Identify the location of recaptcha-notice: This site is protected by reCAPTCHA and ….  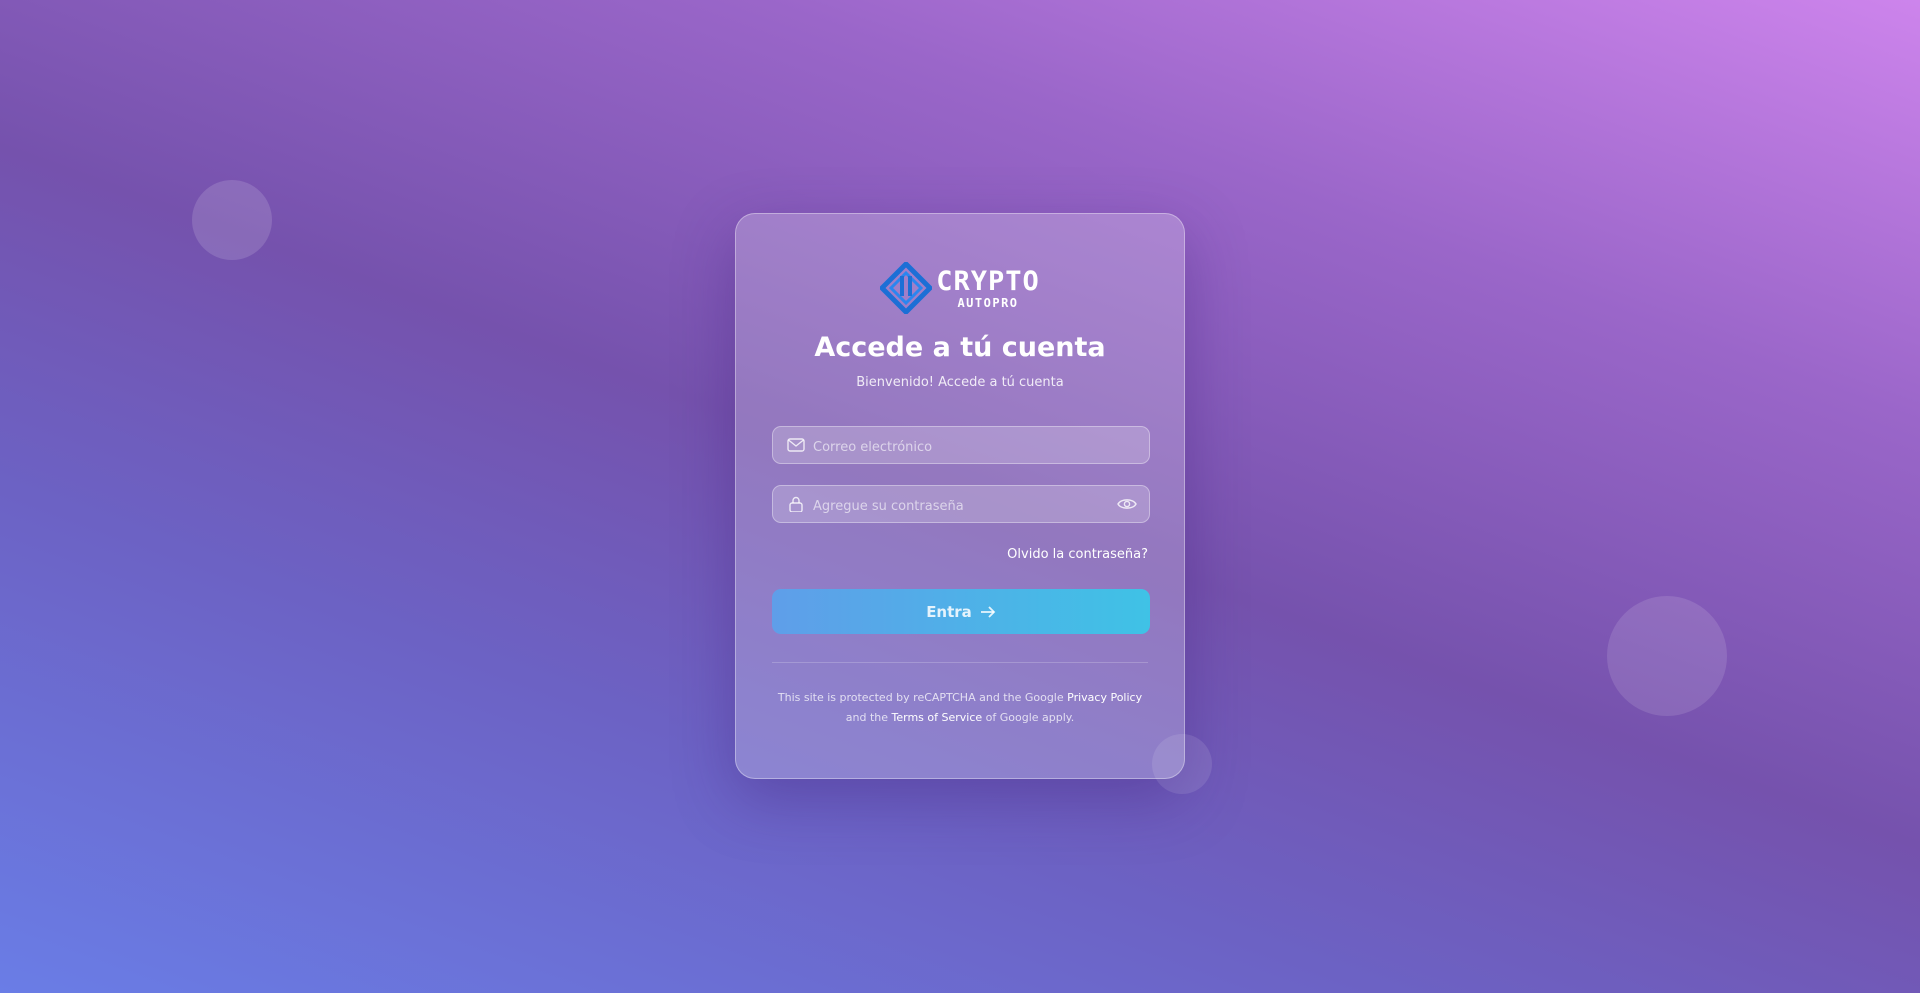
(960, 708).